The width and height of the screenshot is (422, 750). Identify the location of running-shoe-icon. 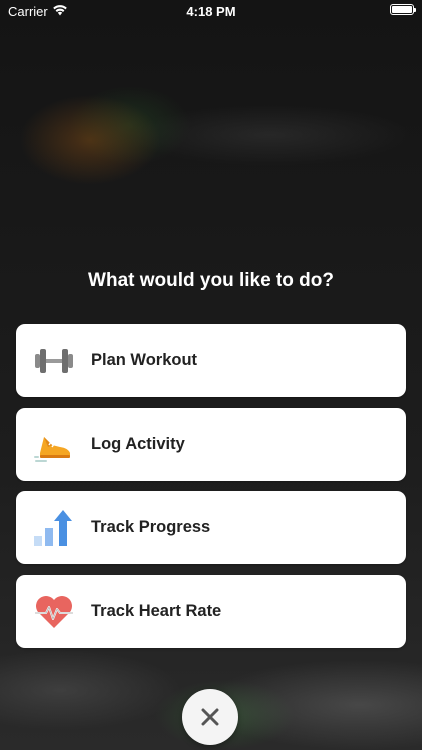
(52, 449).